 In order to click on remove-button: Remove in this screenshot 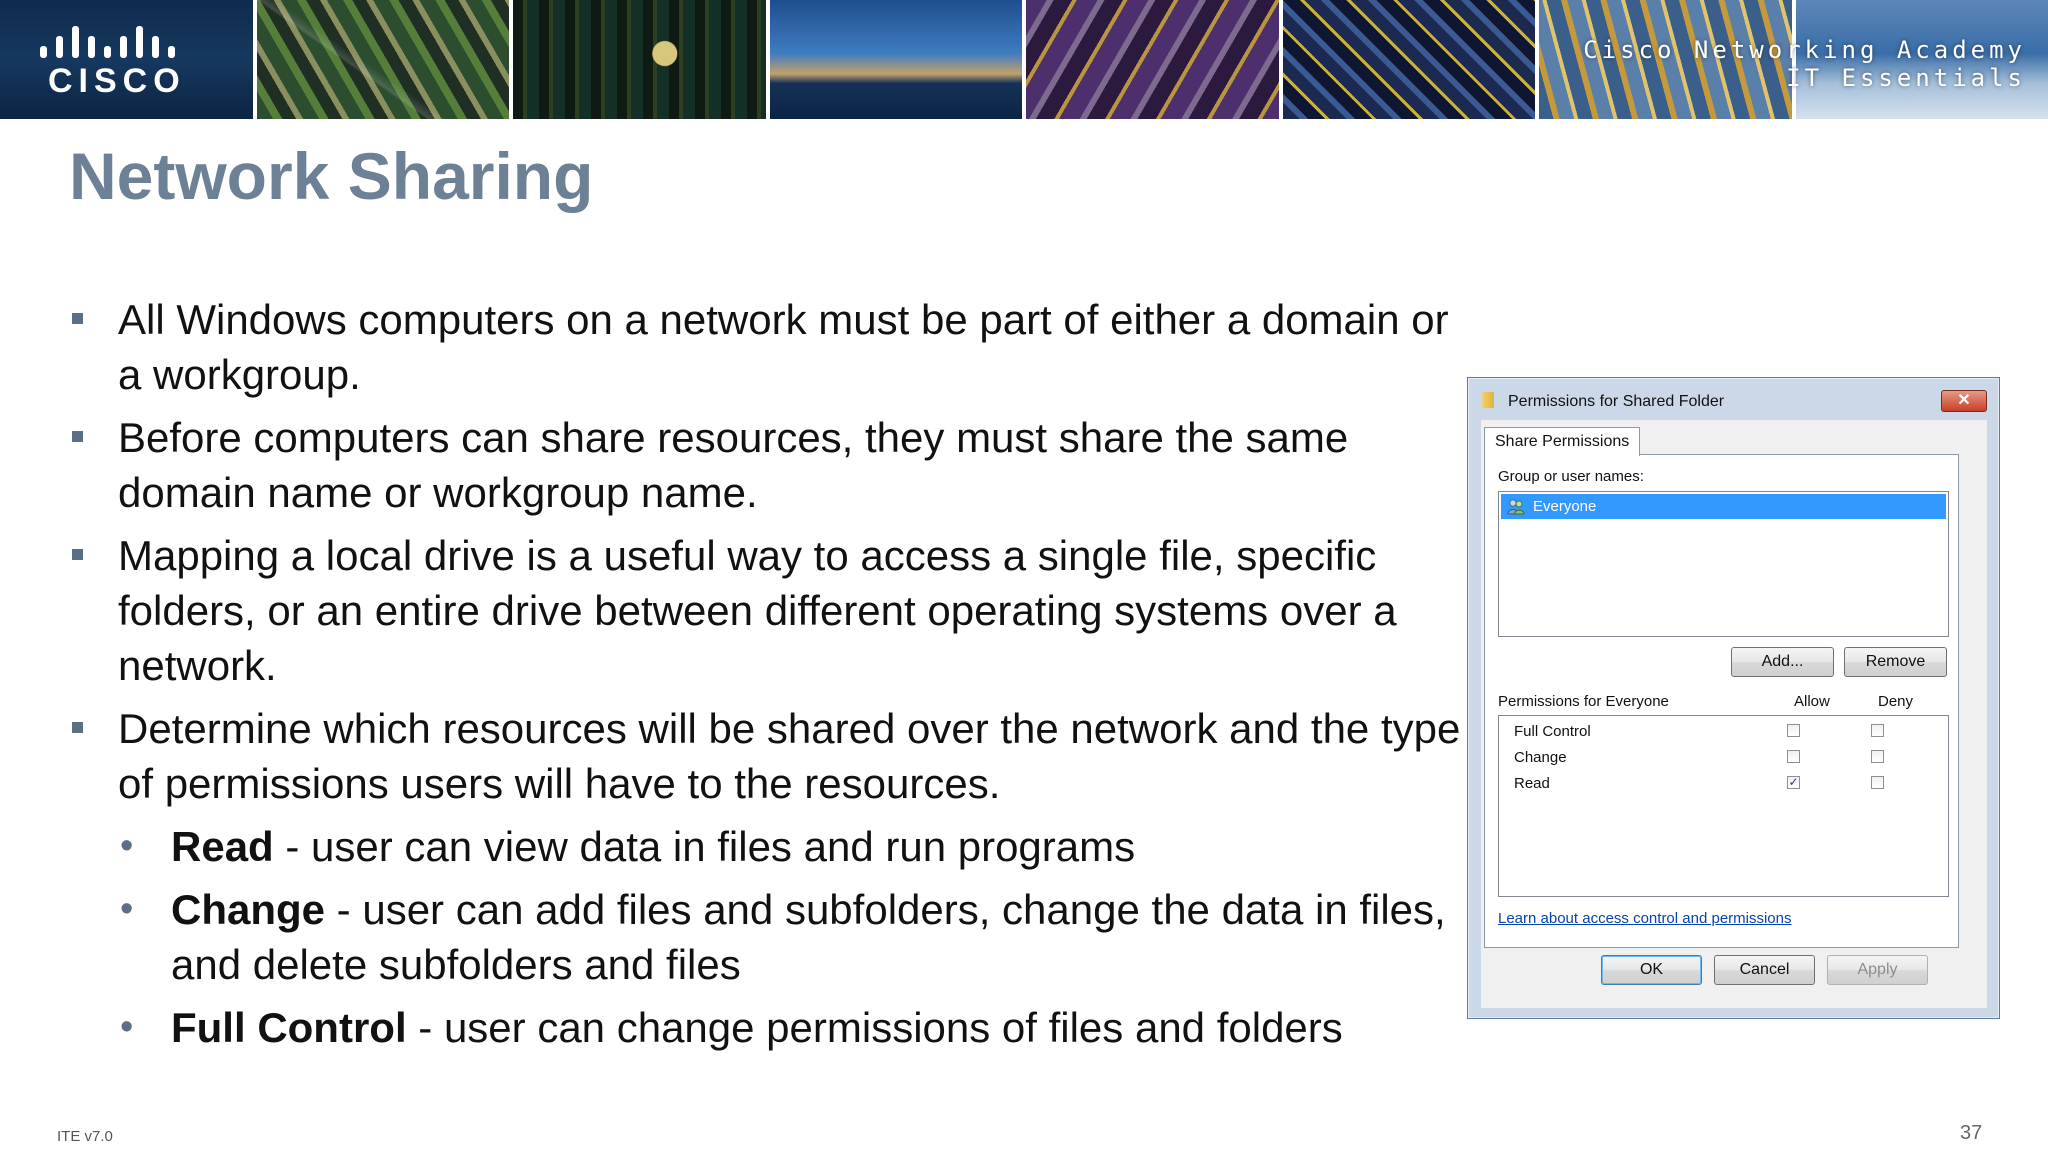, I will do `click(1895, 662)`.